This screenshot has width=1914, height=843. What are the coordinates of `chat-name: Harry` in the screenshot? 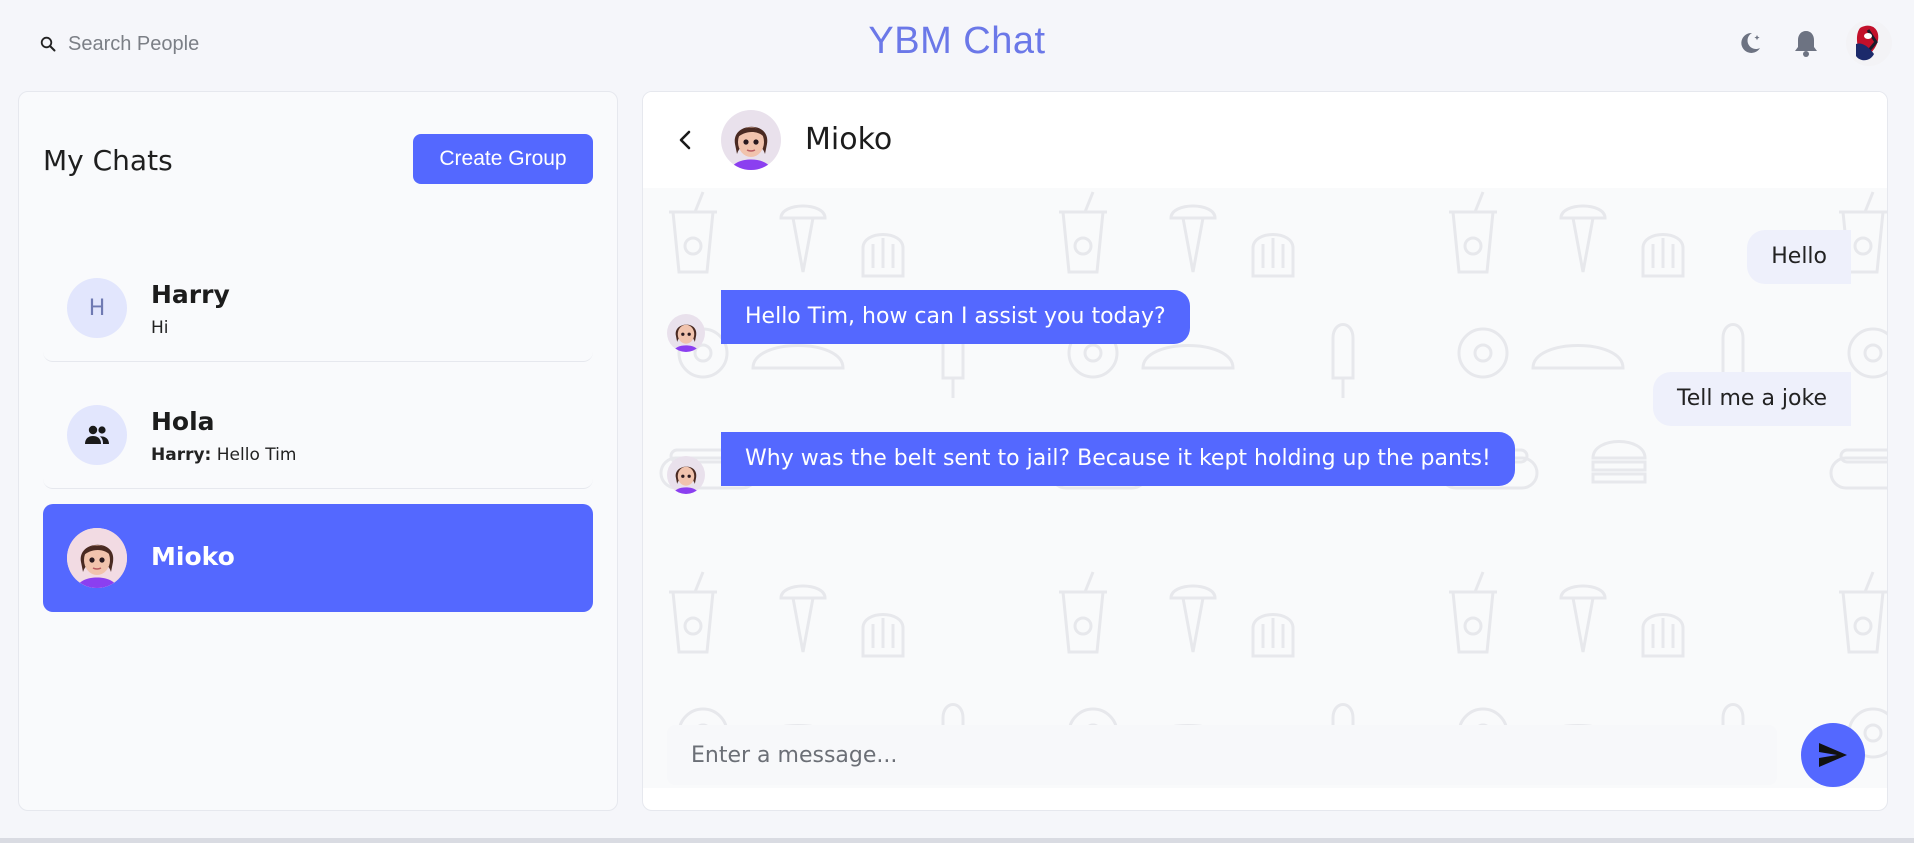 It's located at (190, 294).